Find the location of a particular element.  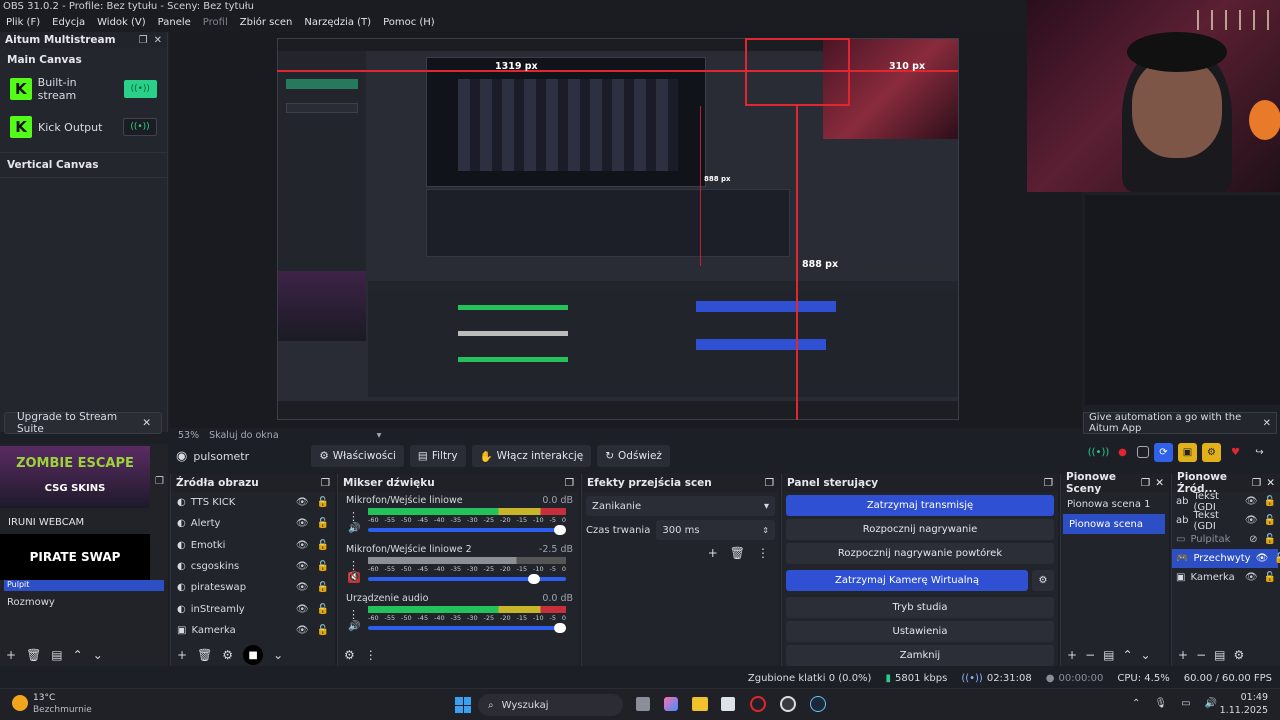

filters-button: ▤ Filtry is located at coordinates (437, 456).